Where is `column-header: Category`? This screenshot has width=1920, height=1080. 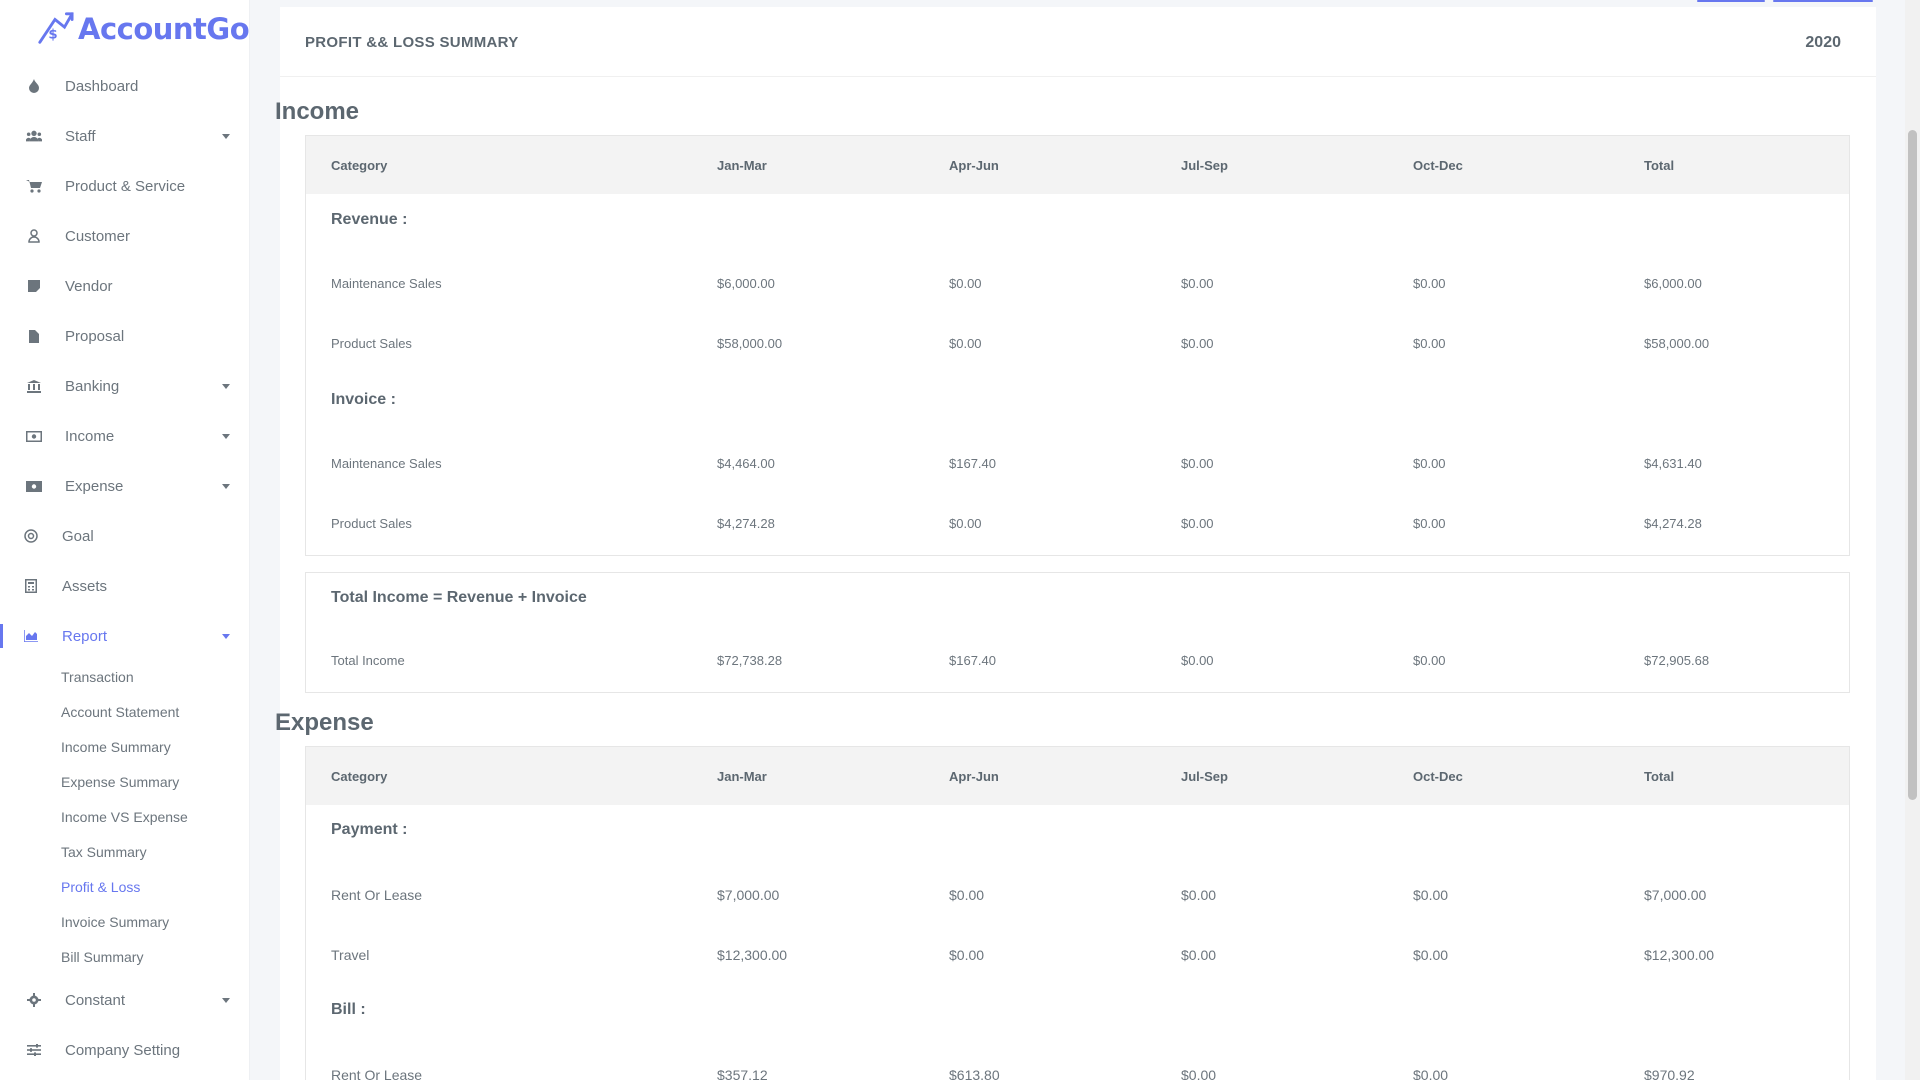 column-header: Category is located at coordinates (359, 776).